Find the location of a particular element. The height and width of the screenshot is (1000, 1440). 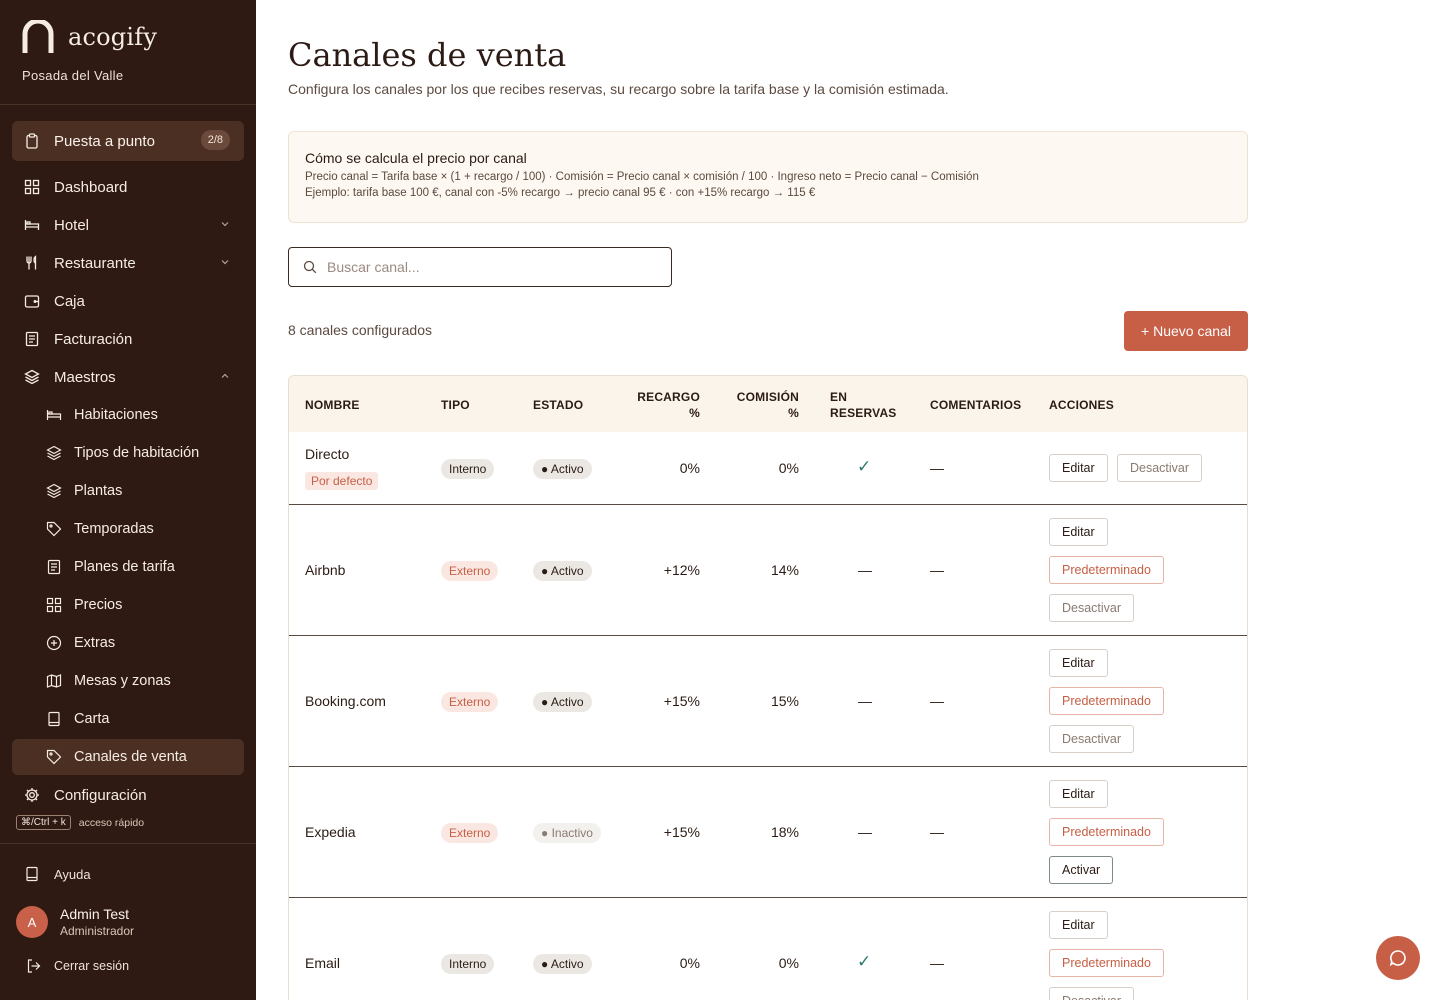

sidebar-item-habitaciones: Habitaciones is located at coordinates (128, 415).